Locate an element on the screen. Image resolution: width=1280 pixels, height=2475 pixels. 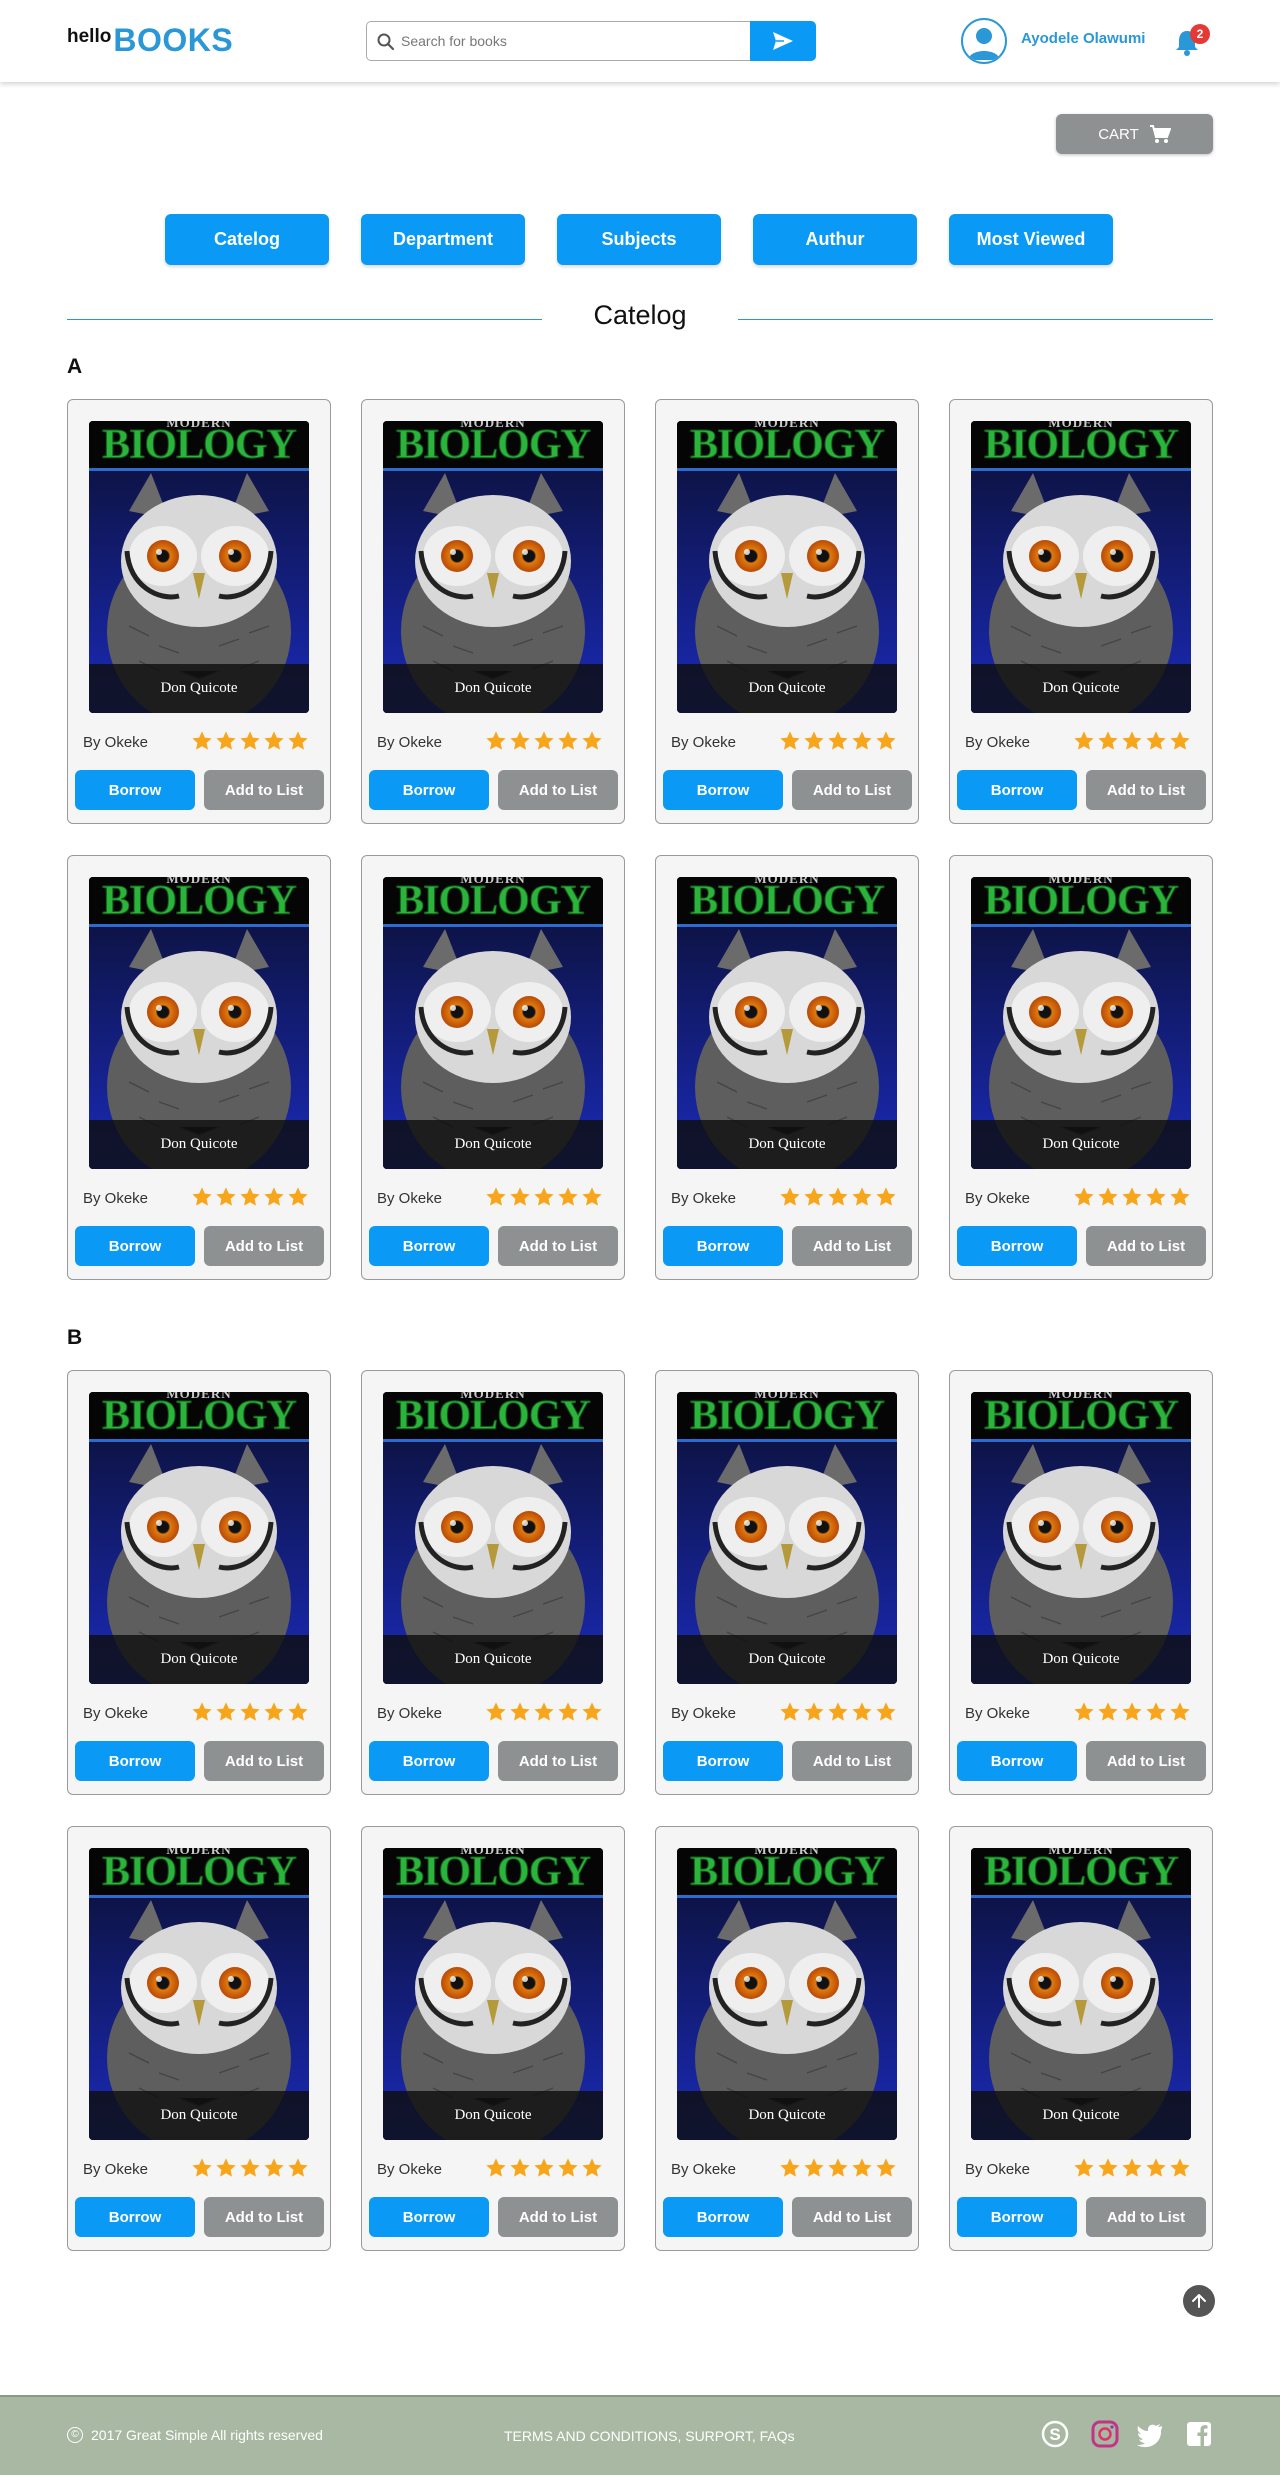
cart-button: CART is located at coordinates (1134, 134).